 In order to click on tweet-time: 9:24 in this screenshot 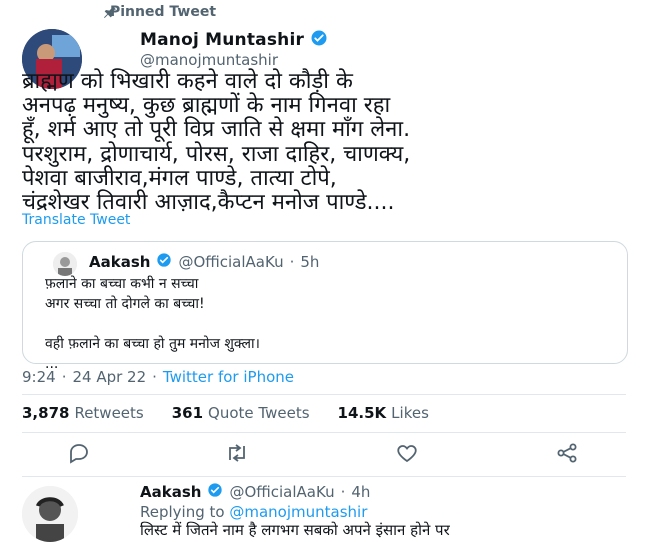, I will do `click(39, 377)`.